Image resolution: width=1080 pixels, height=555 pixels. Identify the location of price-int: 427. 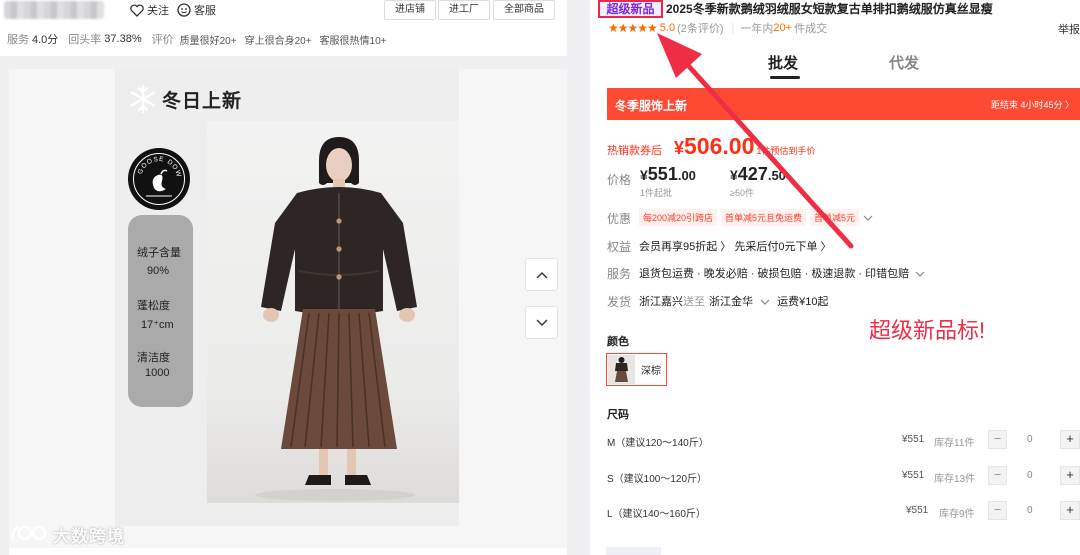
(752, 174).